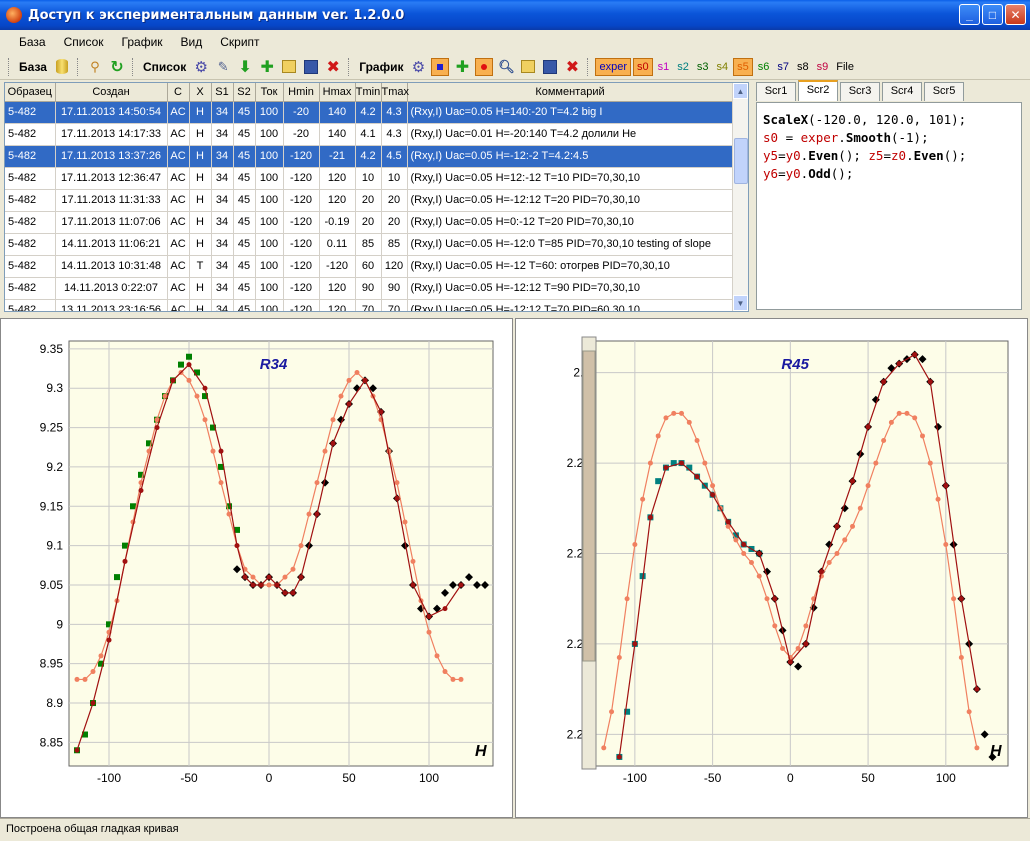 The image size is (1030, 841). What do you see at coordinates (117, 67) in the screenshot?
I see `refresh-icon: ↻` at bounding box center [117, 67].